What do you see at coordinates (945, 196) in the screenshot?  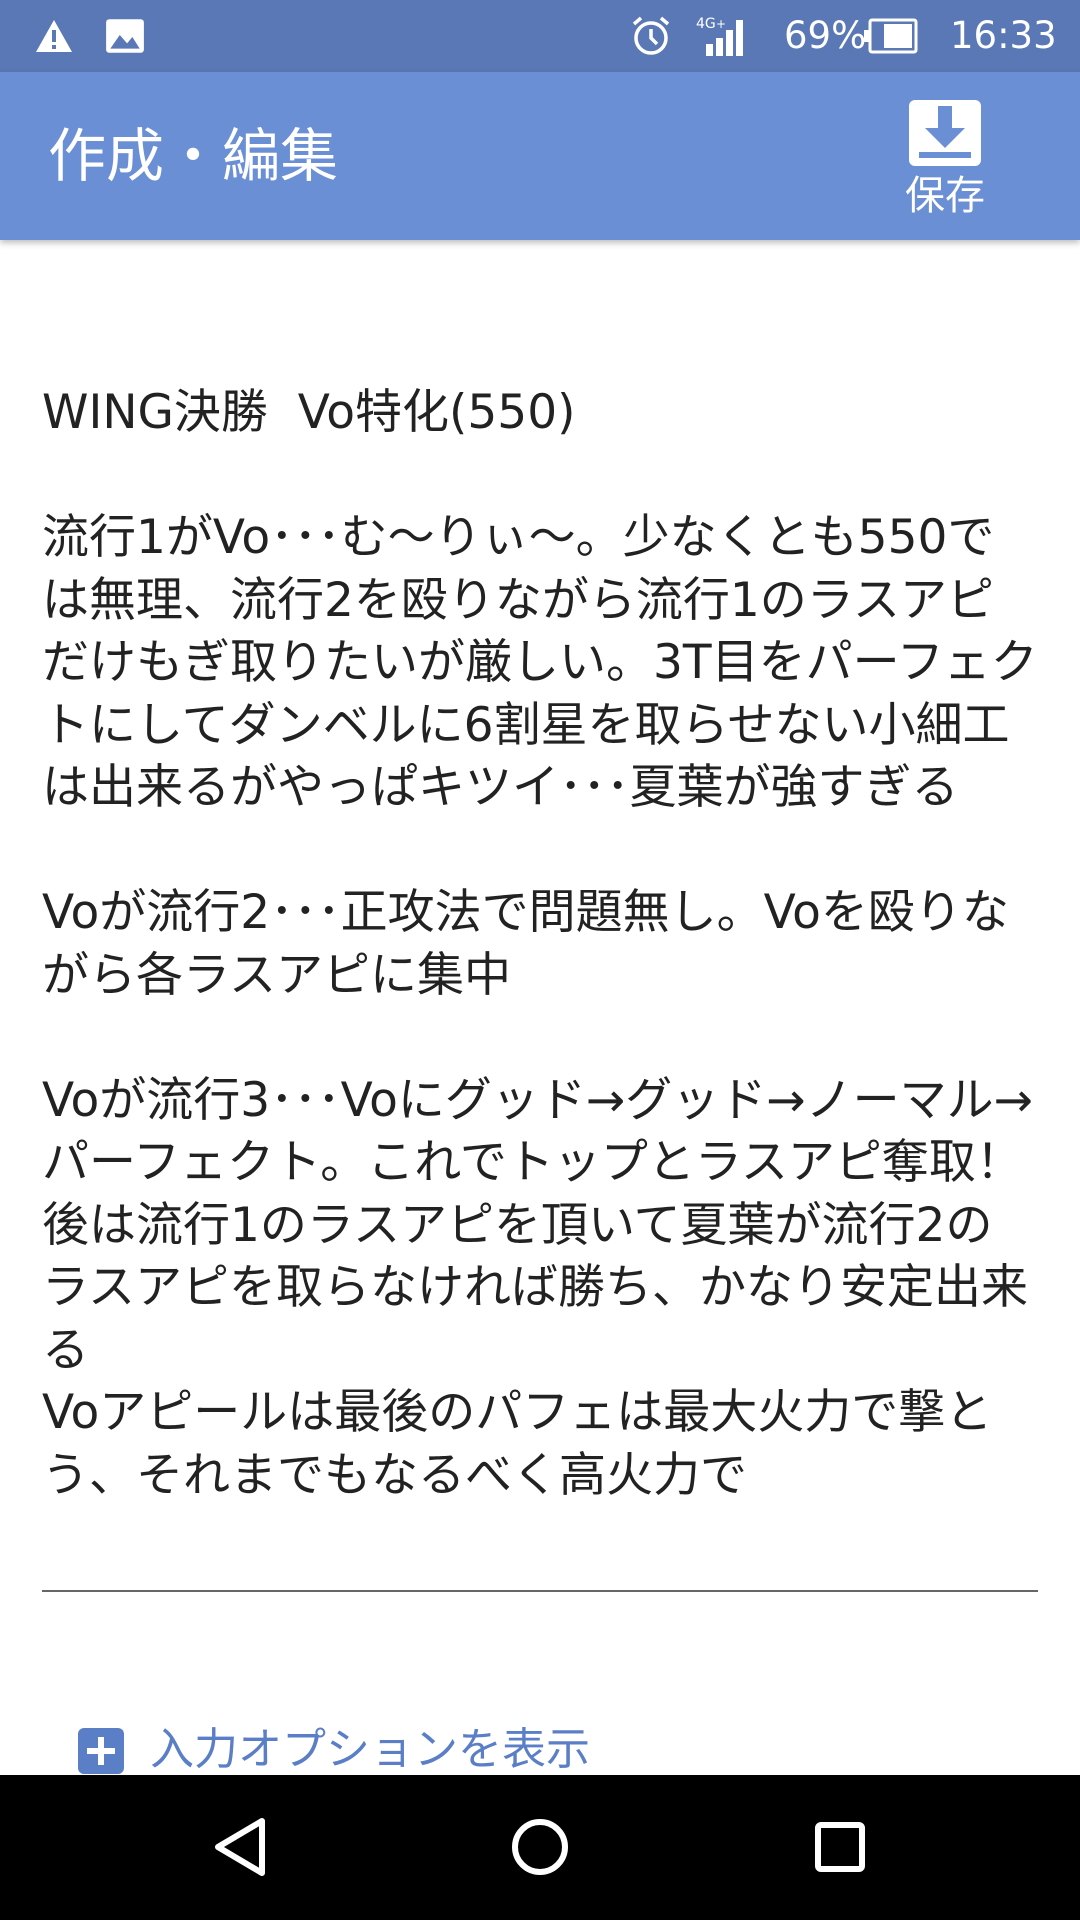 I see `save-label: 保存` at bounding box center [945, 196].